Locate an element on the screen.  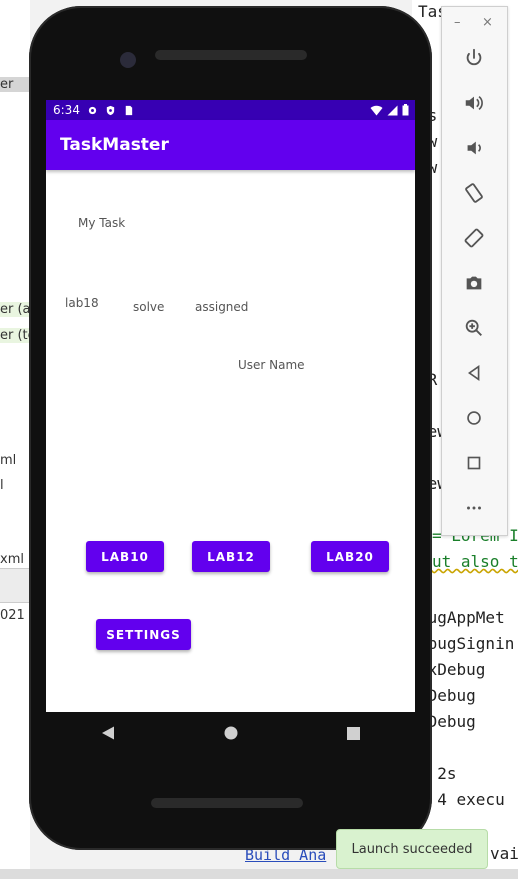
wifi-icon is located at coordinates (376, 110).